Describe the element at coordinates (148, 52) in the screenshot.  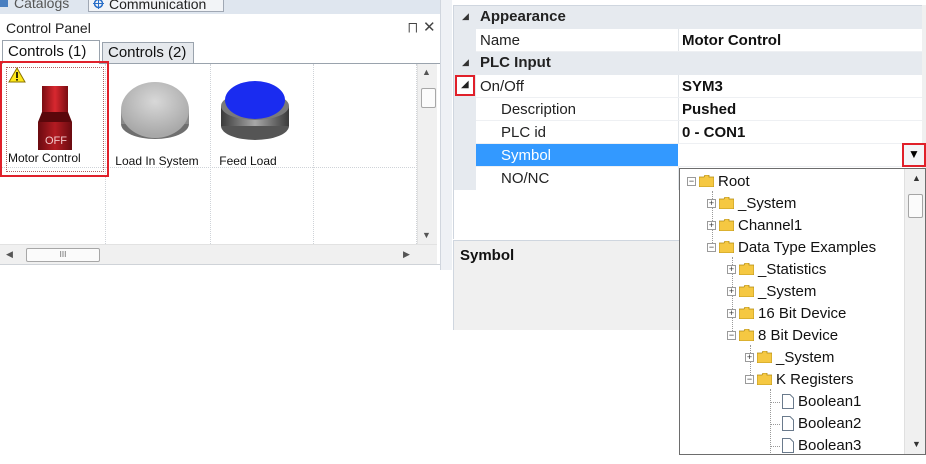
I see `tab-controls-2: Controls (2)` at that location.